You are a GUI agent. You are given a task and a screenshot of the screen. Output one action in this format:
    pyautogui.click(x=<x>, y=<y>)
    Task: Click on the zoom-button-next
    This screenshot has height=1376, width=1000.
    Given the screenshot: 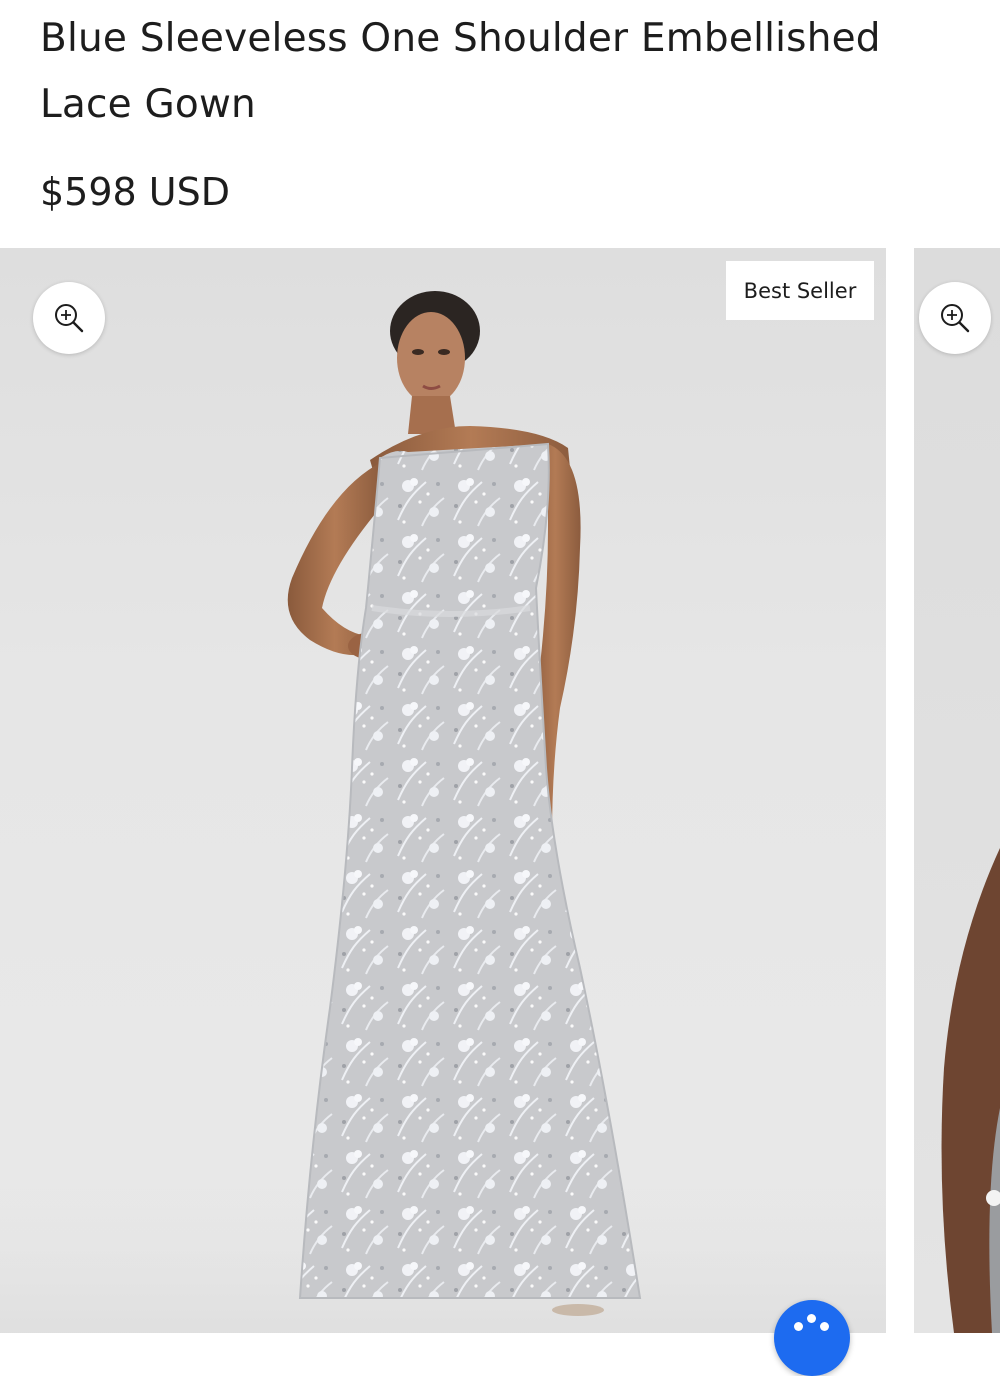 What is the action you would take?
    pyautogui.click(x=955, y=318)
    